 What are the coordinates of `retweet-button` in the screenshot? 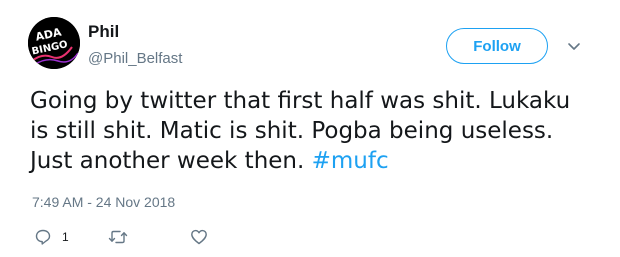 It's located at (118, 237).